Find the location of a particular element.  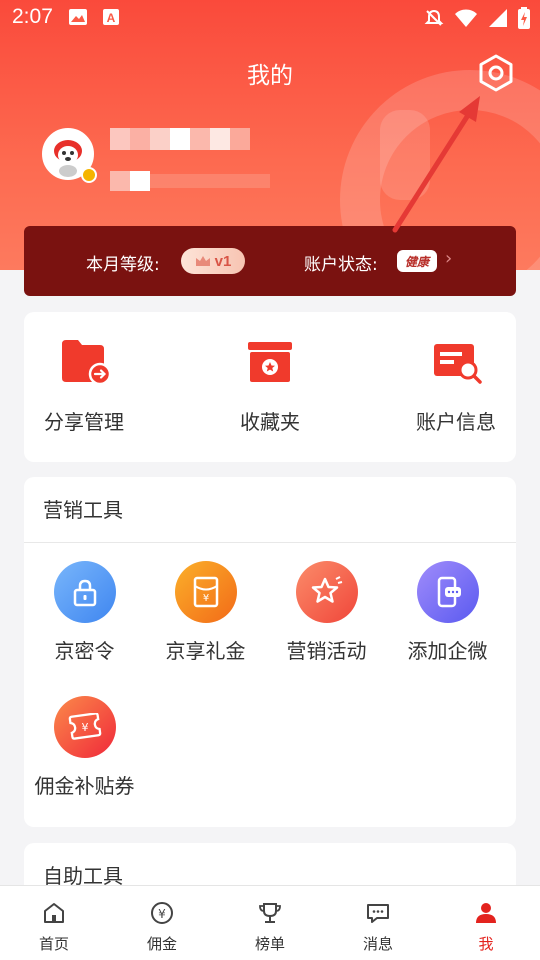

nav-ranking: 榜单 is located at coordinates (270, 923).